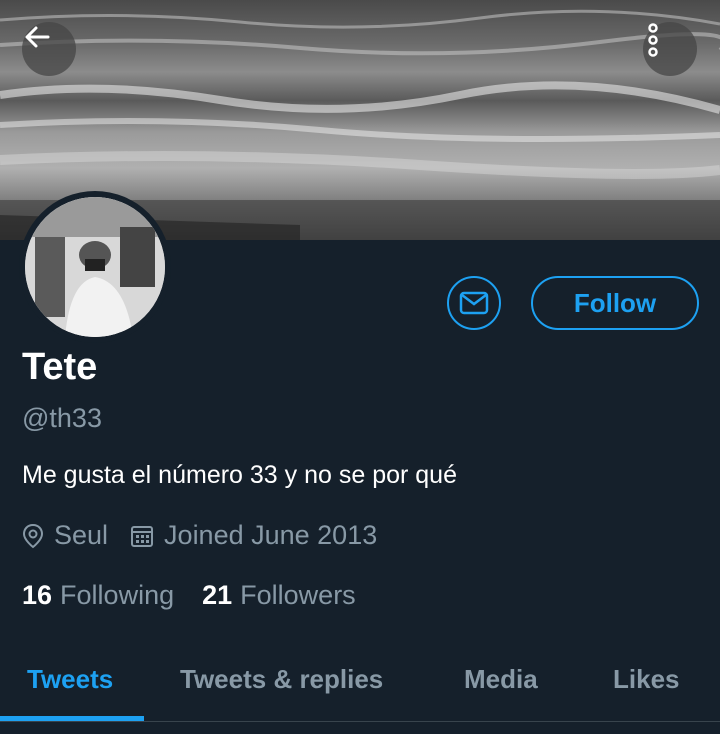  What do you see at coordinates (653, 40) in the screenshot?
I see `more-vertical-icon` at bounding box center [653, 40].